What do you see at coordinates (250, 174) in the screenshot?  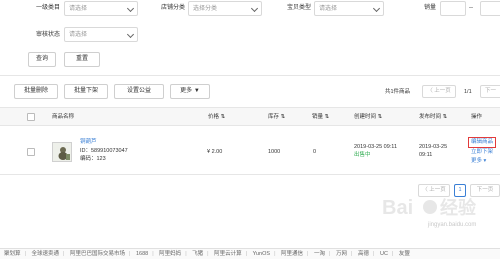 I see `table-bottom-border` at bounding box center [250, 174].